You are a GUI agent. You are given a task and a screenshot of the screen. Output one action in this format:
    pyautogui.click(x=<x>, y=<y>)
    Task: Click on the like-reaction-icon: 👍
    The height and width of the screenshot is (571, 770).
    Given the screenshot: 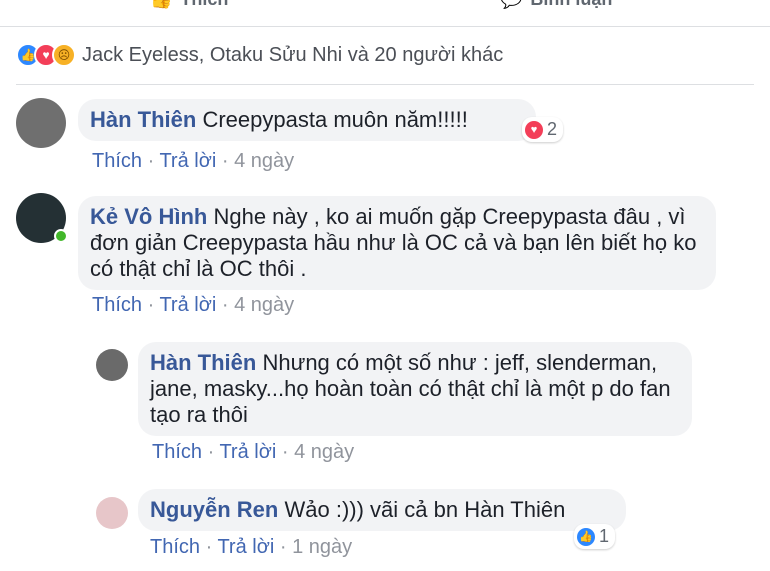 What is the action you would take?
    pyautogui.click(x=586, y=536)
    